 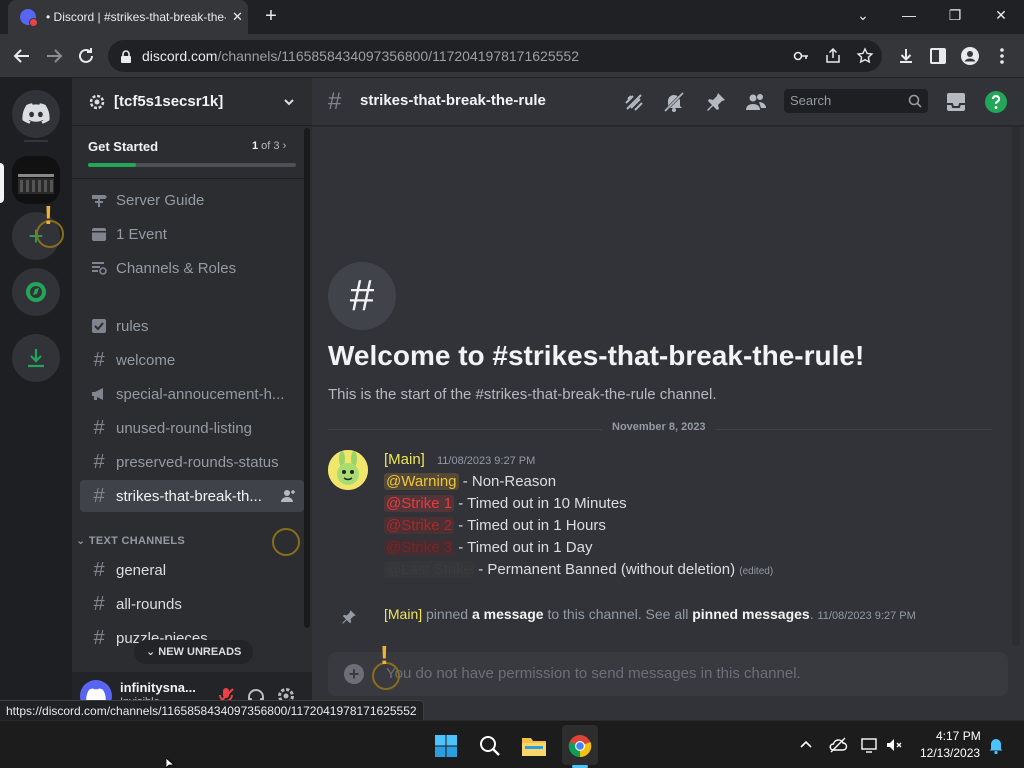 I want to click on server-header: [tcf5s1secsr1k], so click(x=192, y=102).